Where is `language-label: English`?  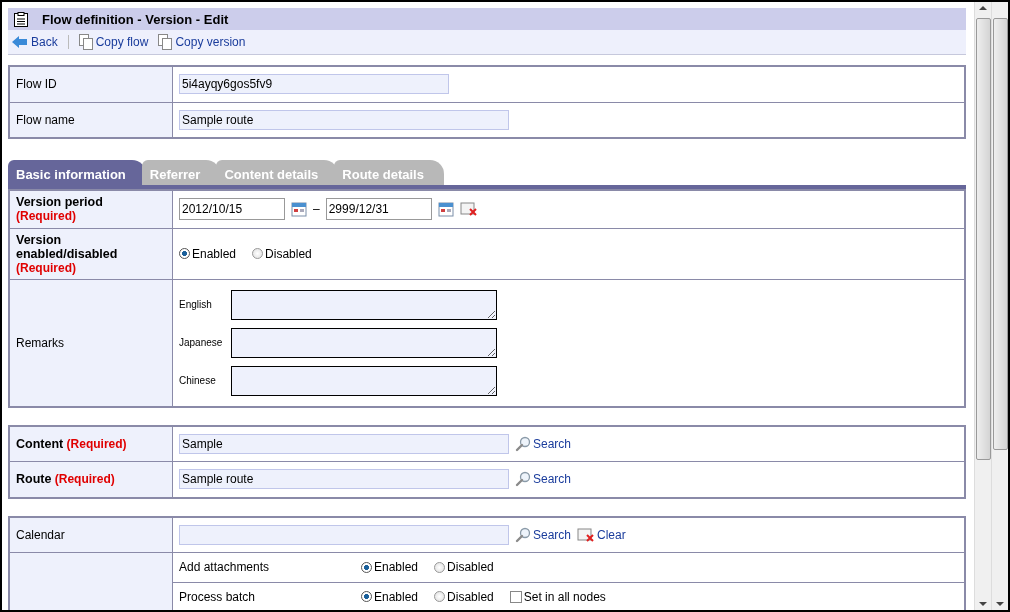 language-label: English is located at coordinates (196, 304).